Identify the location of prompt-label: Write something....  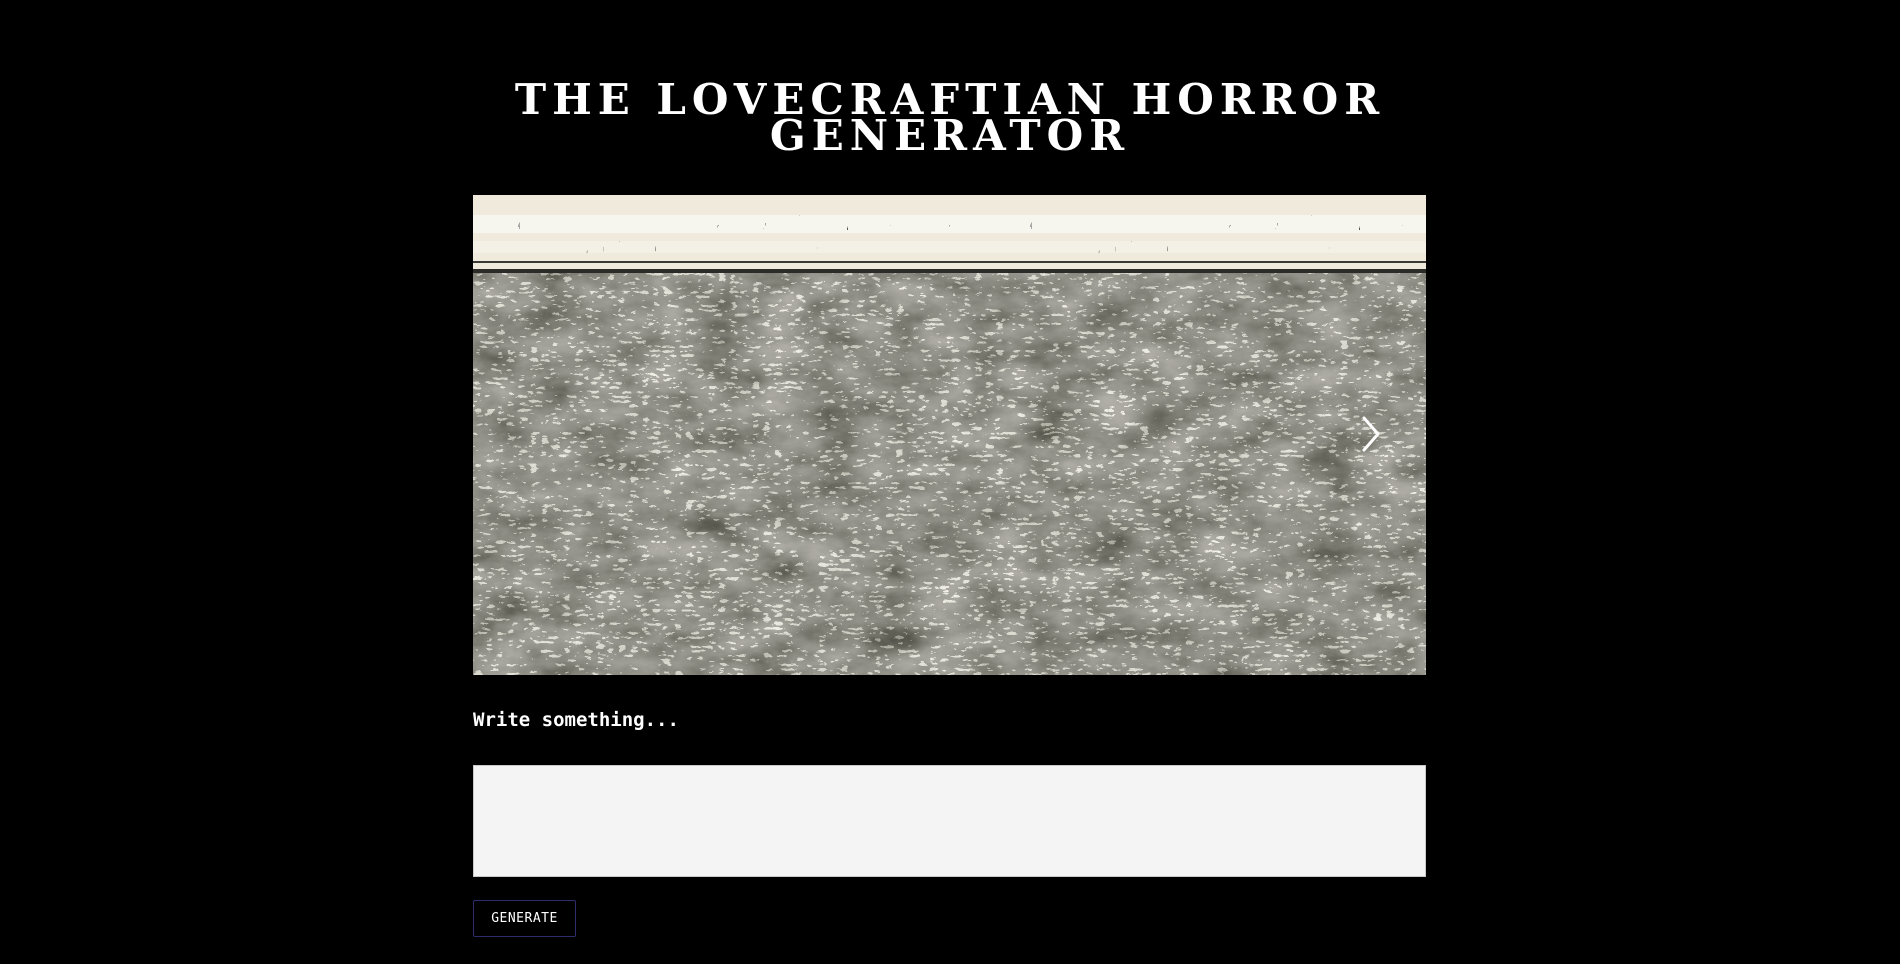
(576, 720).